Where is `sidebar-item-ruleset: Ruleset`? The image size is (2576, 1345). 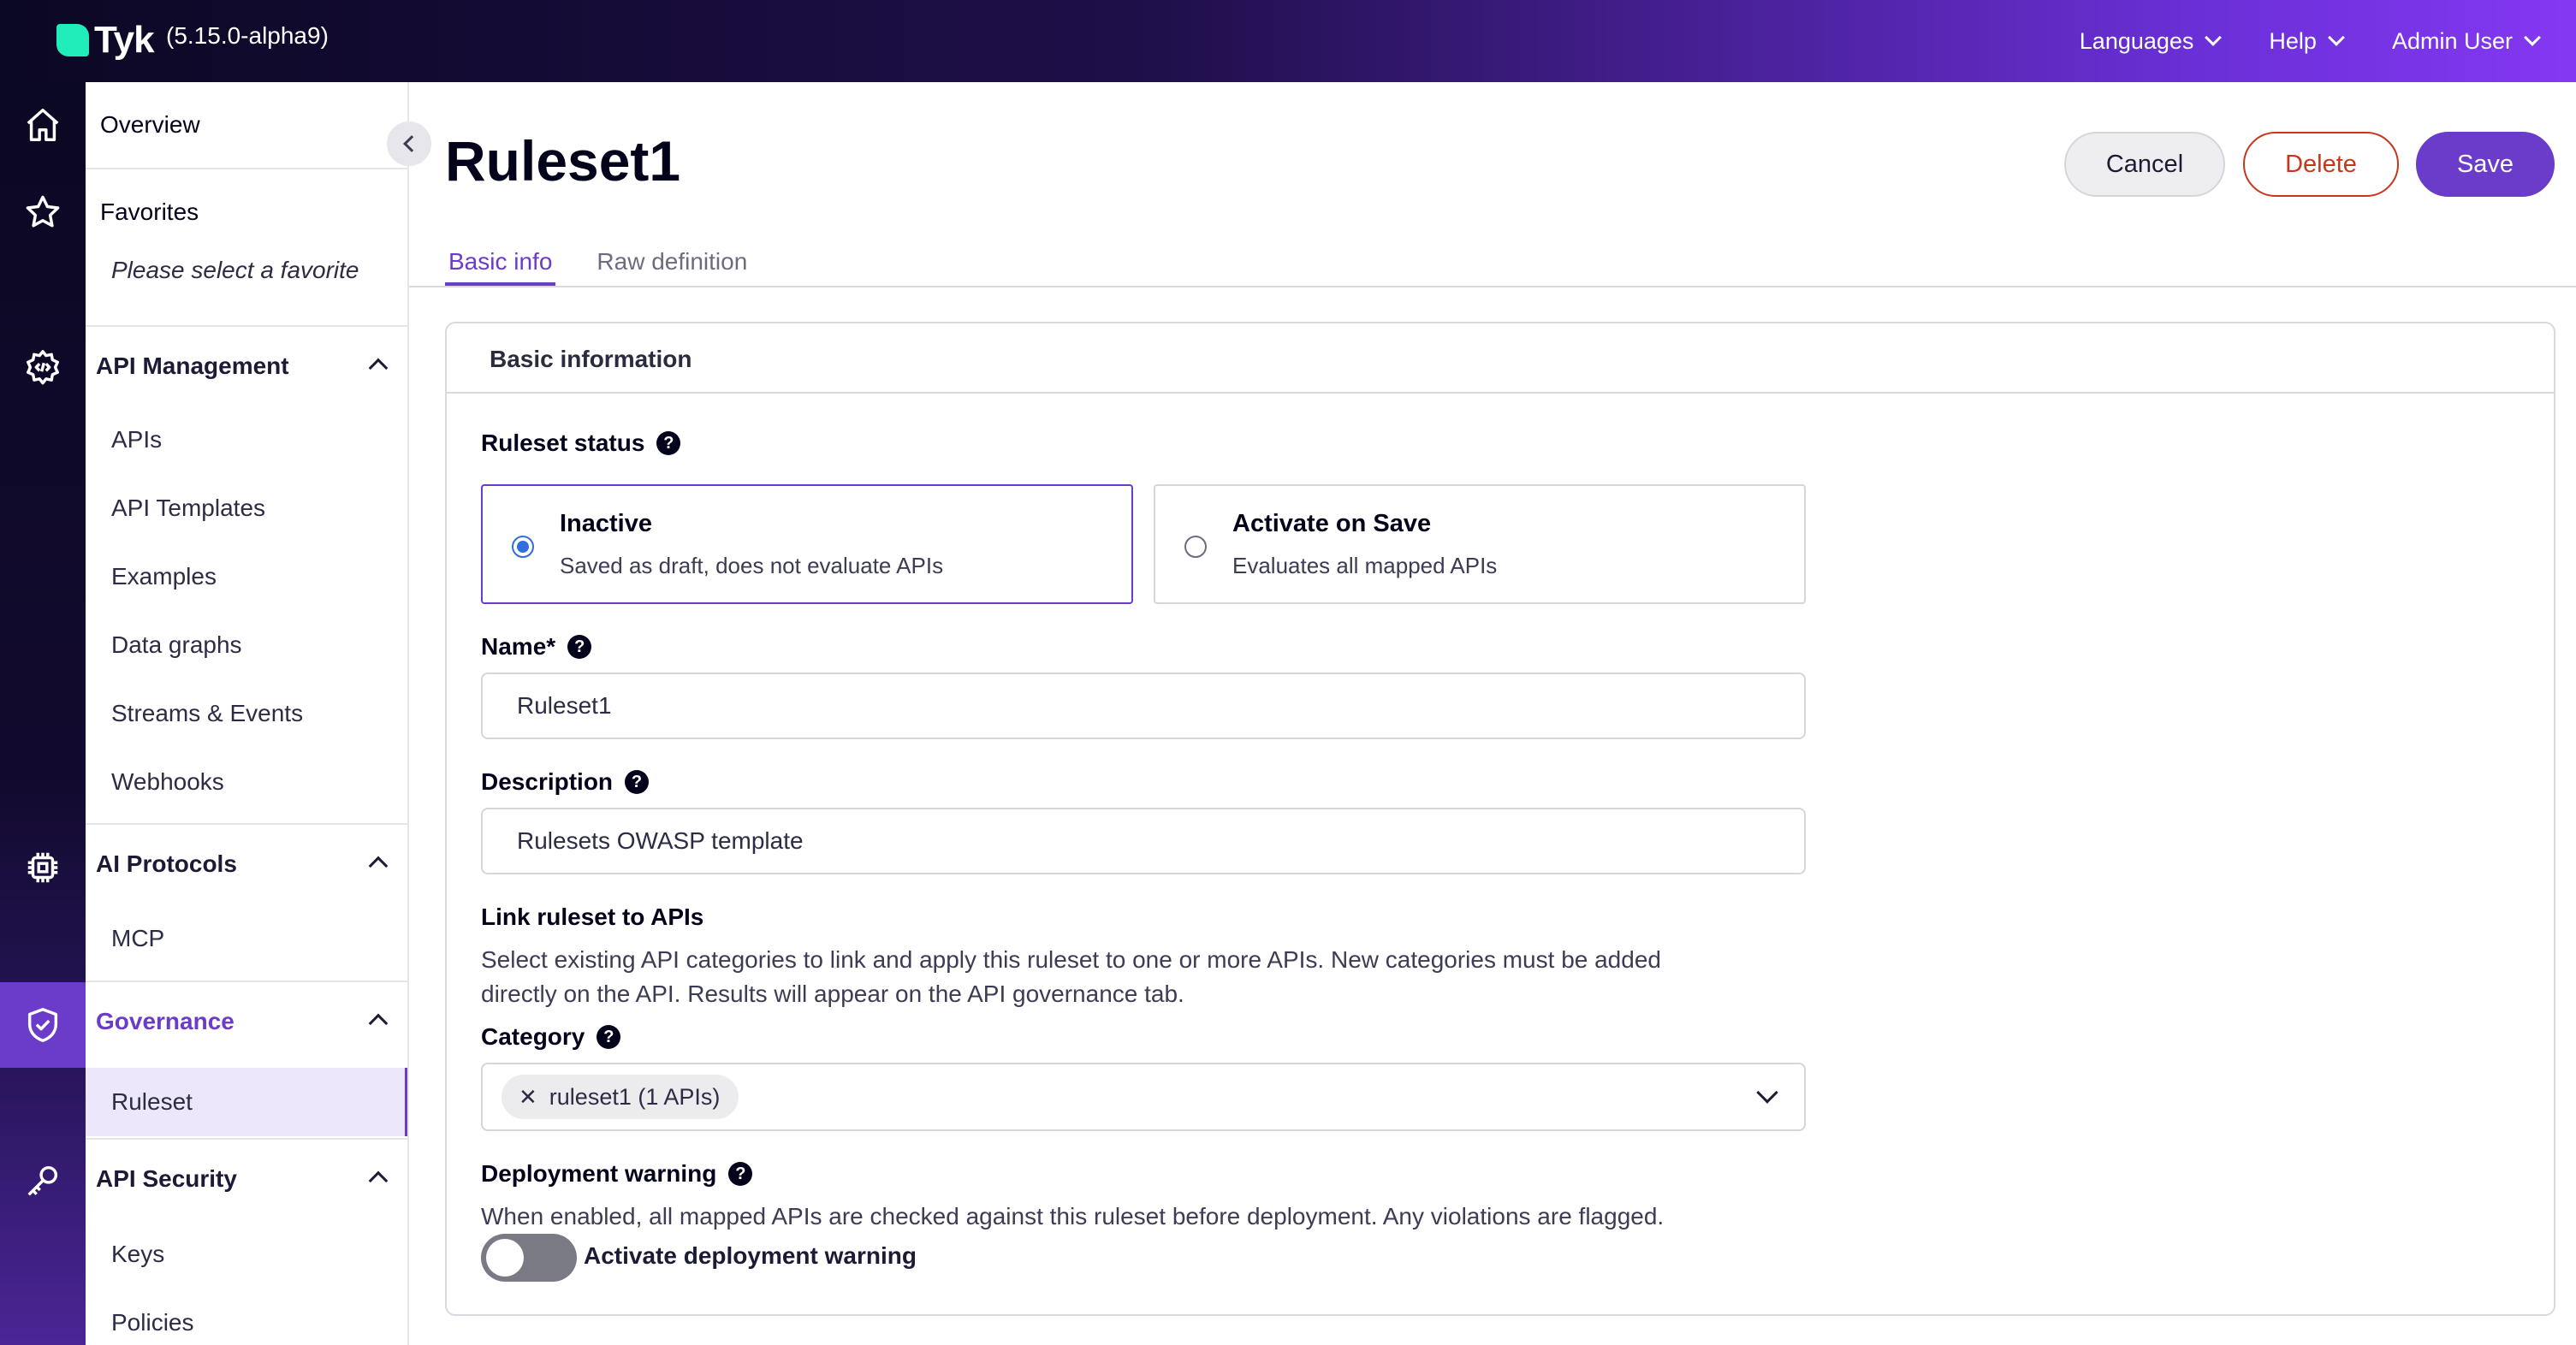
sidebar-item-ruleset: Ruleset is located at coordinates (246, 1102).